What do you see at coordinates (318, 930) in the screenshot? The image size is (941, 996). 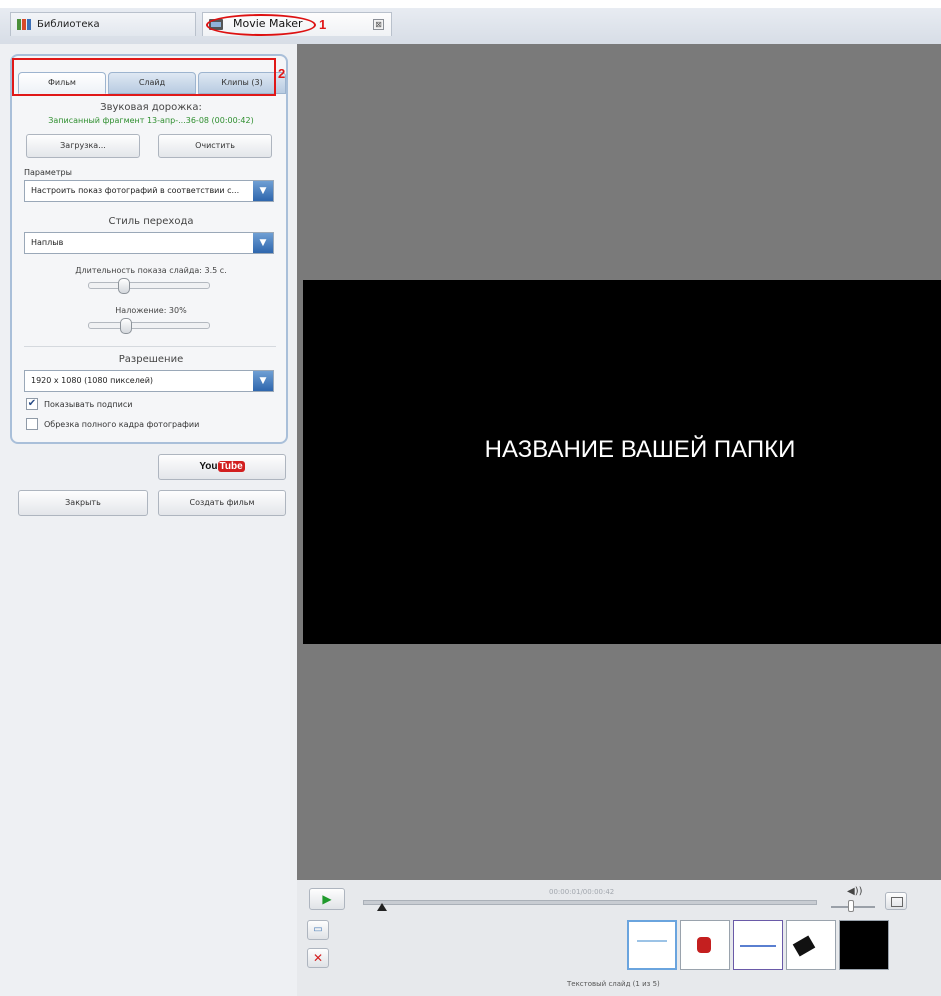 I see `add-text-slide-icon: ▭` at bounding box center [318, 930].